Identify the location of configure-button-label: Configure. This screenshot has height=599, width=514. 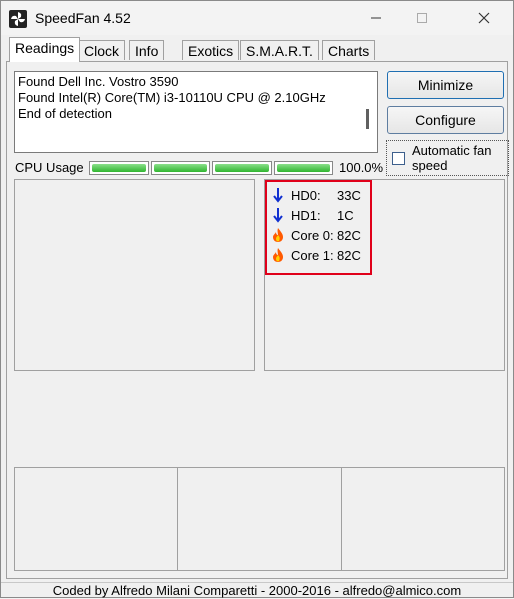
(445, 120).